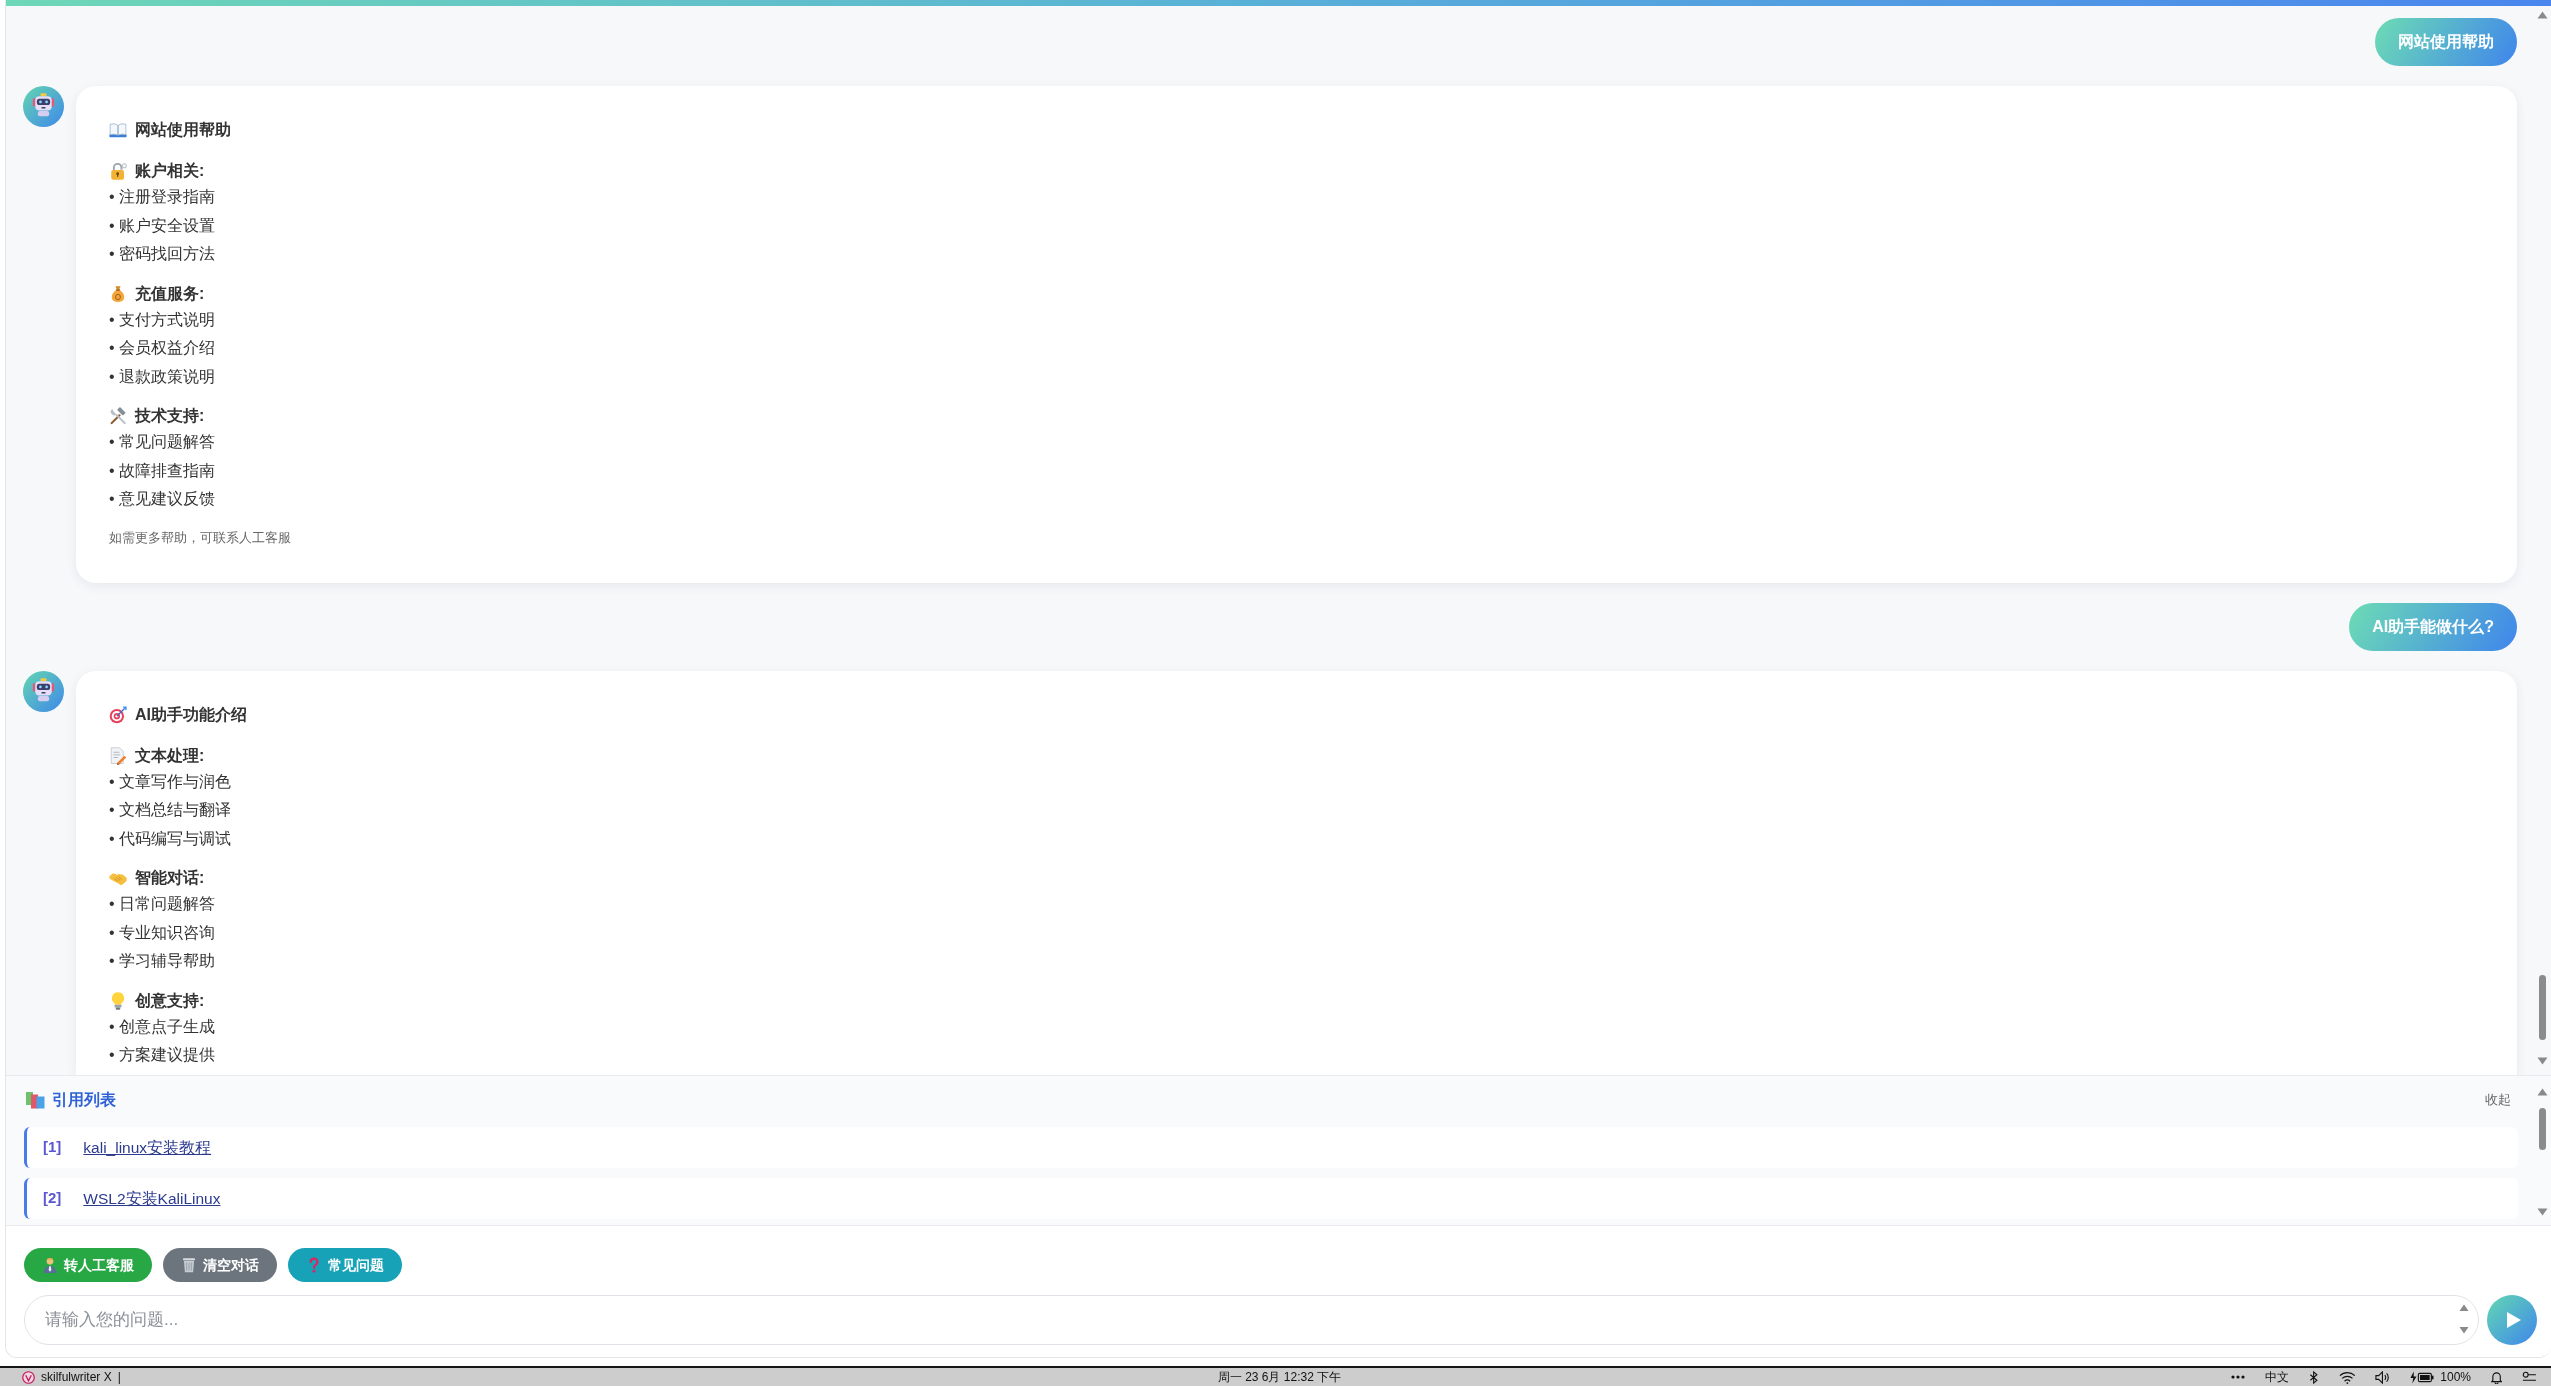 The image size is (2551, 1386). I want to click on taskbar-clock: 周一 23 6月 12:32 下午, so click(1279, 1377).